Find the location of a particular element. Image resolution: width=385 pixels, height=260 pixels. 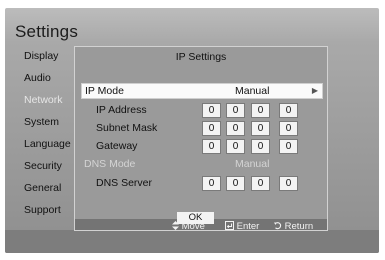

ip-address-octet-4: 0 is located at coordinates (288, 110).